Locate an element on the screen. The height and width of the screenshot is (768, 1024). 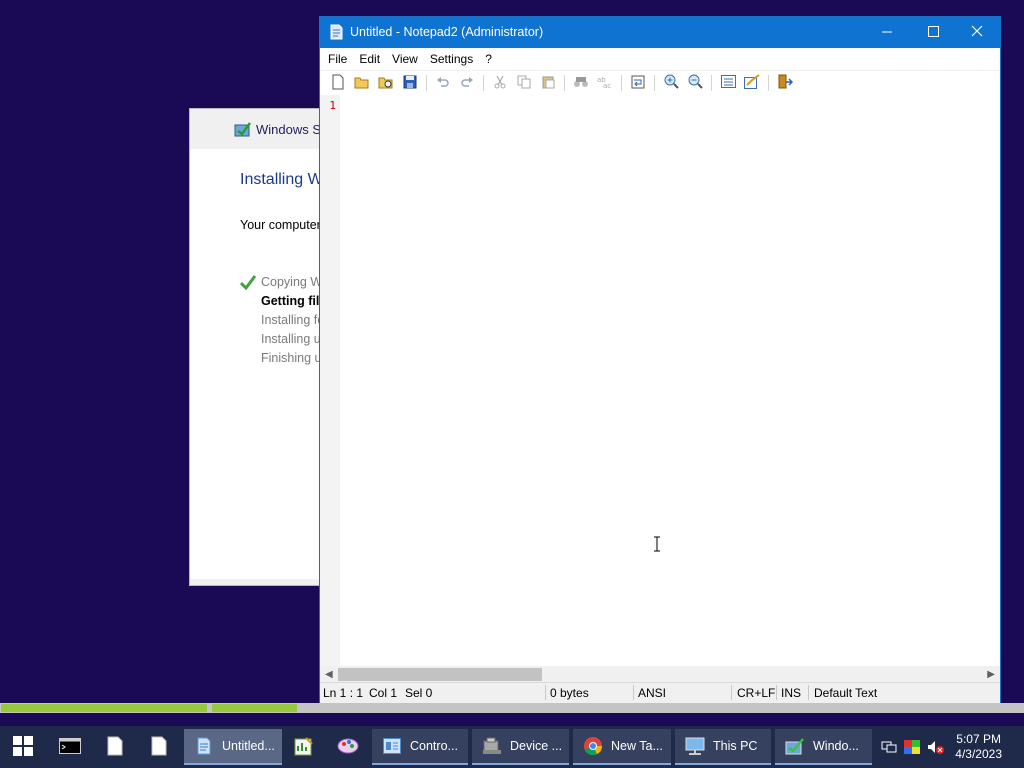
scrollbar-thumb is located at coordinates (440, 674).